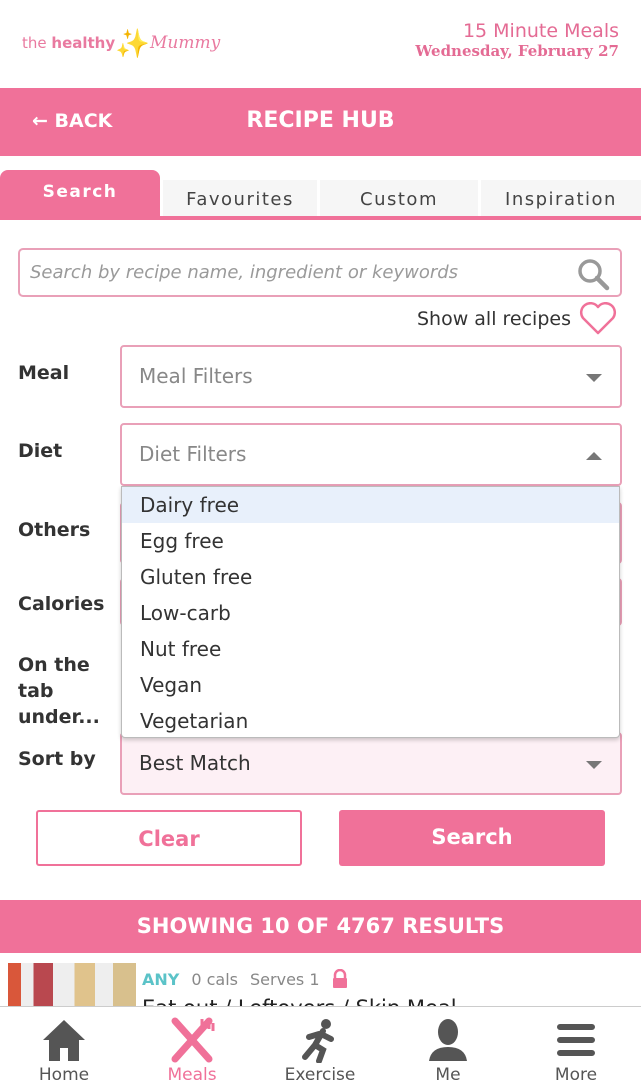  What do you see at coordinates (371, 763) in the screenshot?
I see `sort-select: Best Match` at bounding box center [371, 763].